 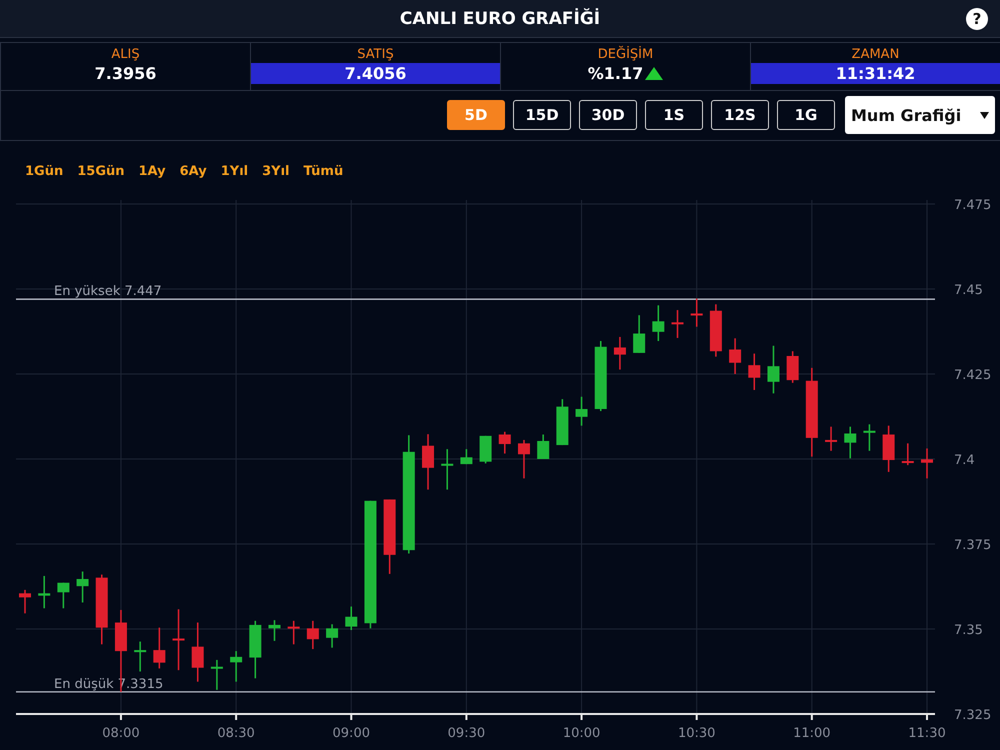 I want to click on x-tick-label: 08:30, so click(x=236, y=733).